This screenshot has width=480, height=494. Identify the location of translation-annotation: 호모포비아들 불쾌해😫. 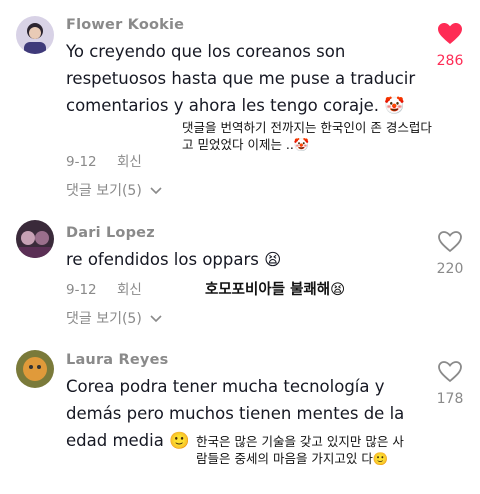
(275, 290).